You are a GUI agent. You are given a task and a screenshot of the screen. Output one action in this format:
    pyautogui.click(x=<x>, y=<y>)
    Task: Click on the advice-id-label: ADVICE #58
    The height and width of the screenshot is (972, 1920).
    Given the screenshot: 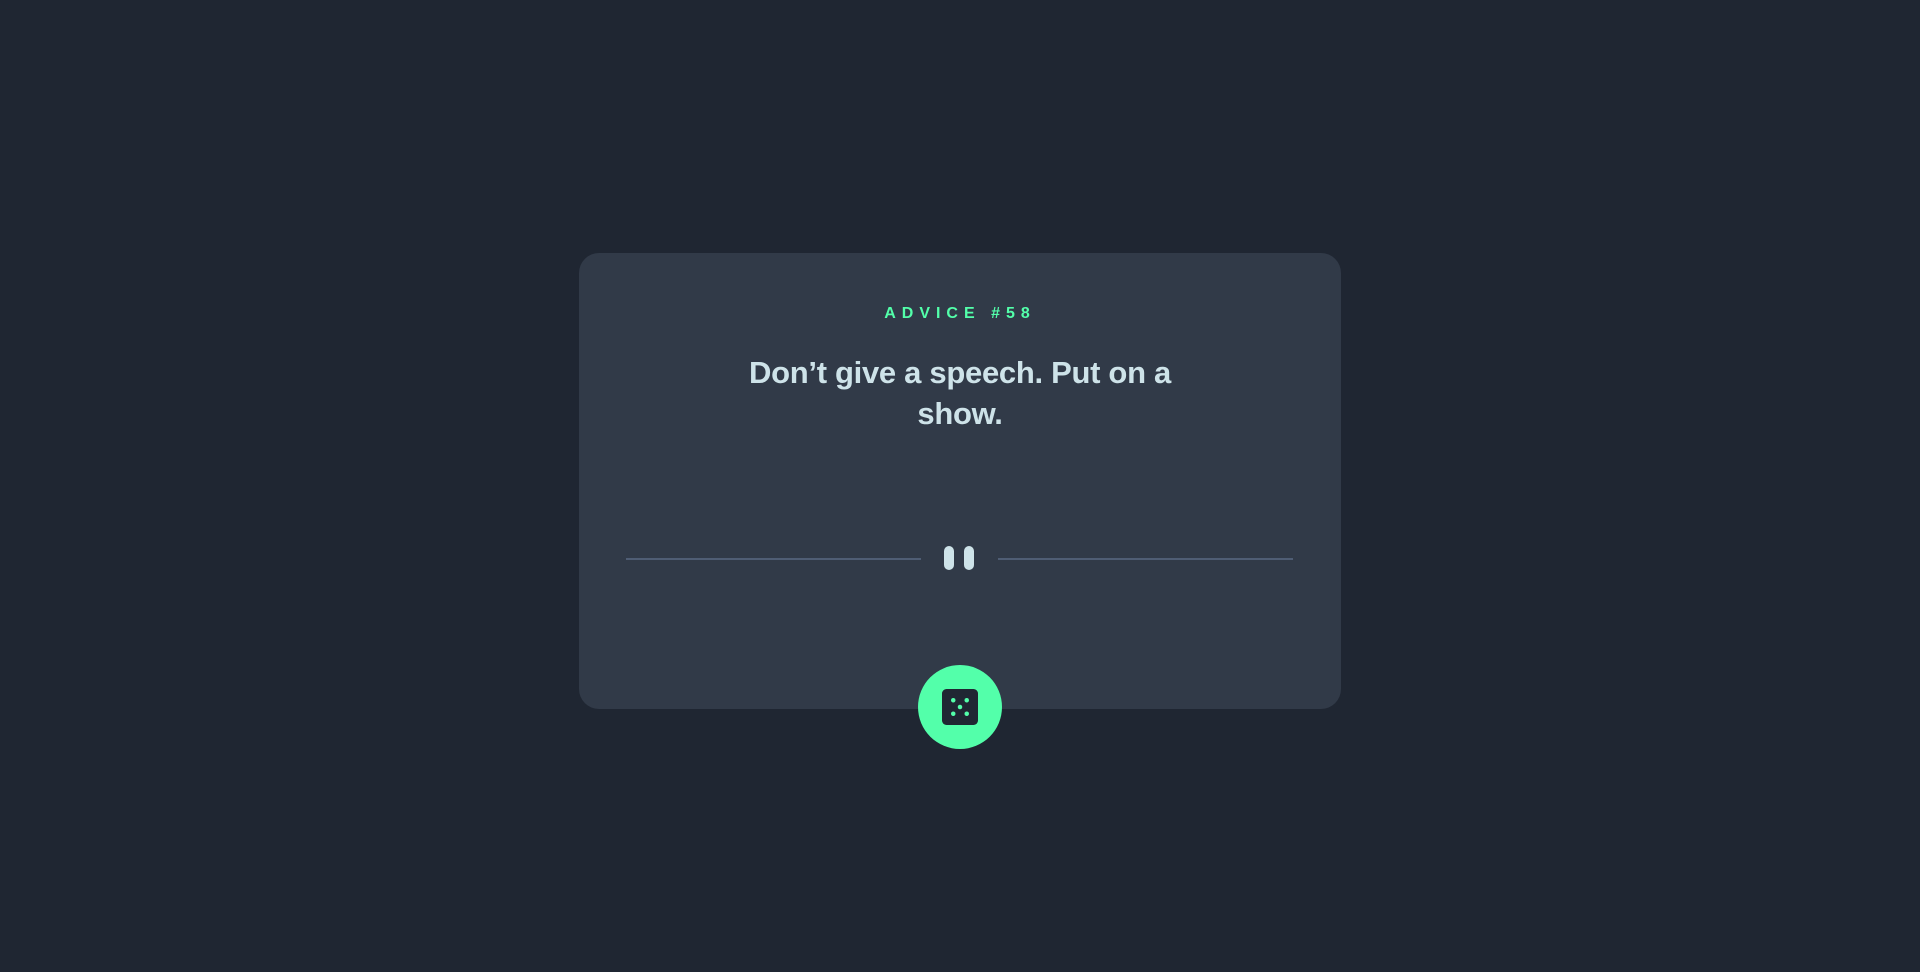 What is the action you would take?
    pyautogui.click(x=960, y=313)
    